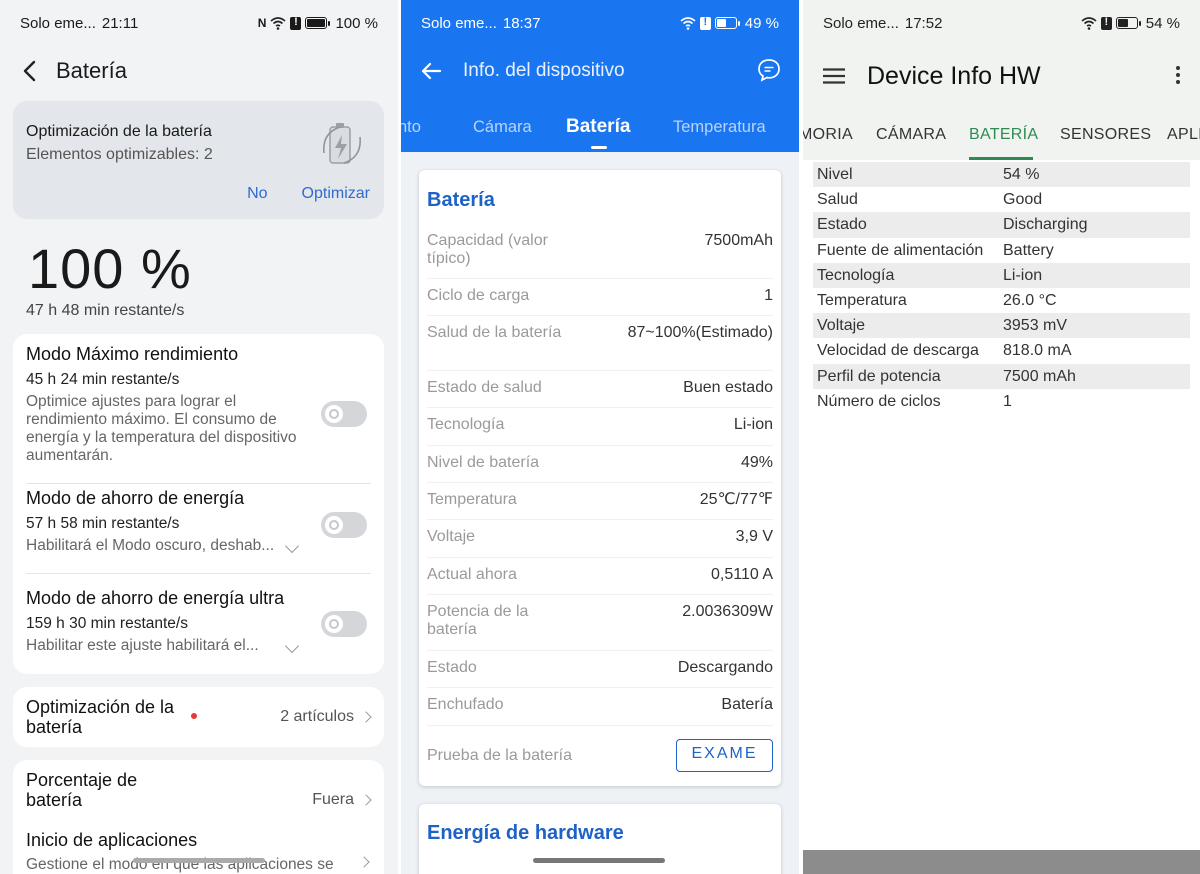  I want to click on row-value: 7500 mAh, so click(1039, 376).